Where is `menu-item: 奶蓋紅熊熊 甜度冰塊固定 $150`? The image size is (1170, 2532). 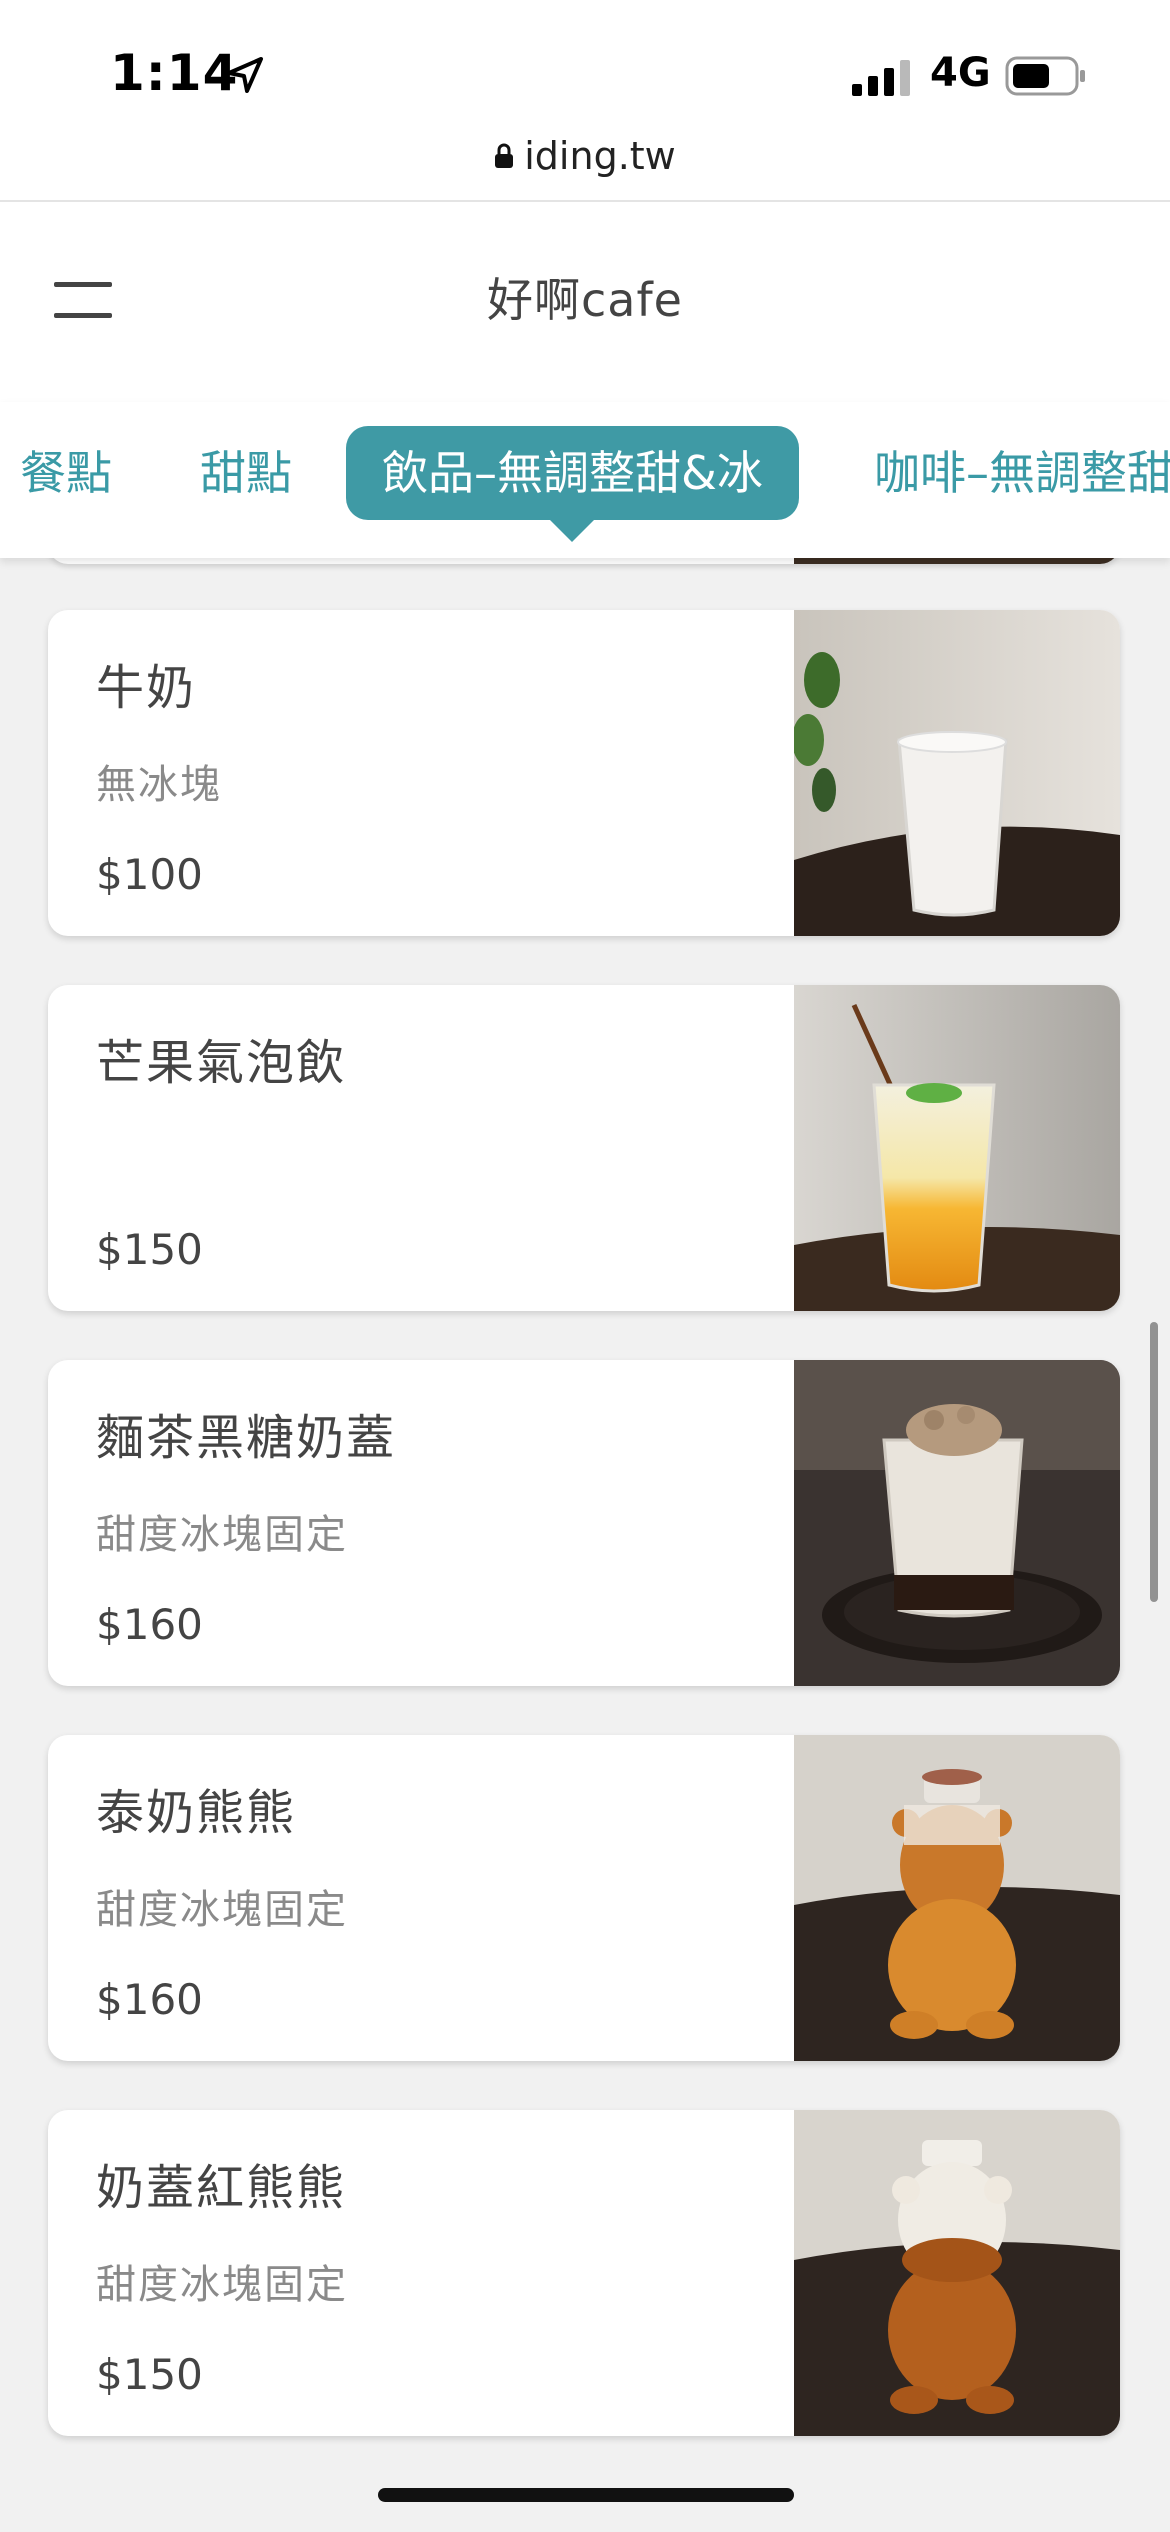
menu-item: 奶蓋紅熊熊 甜度冰塊固定 $150 is located at coordinates (584, 2273).